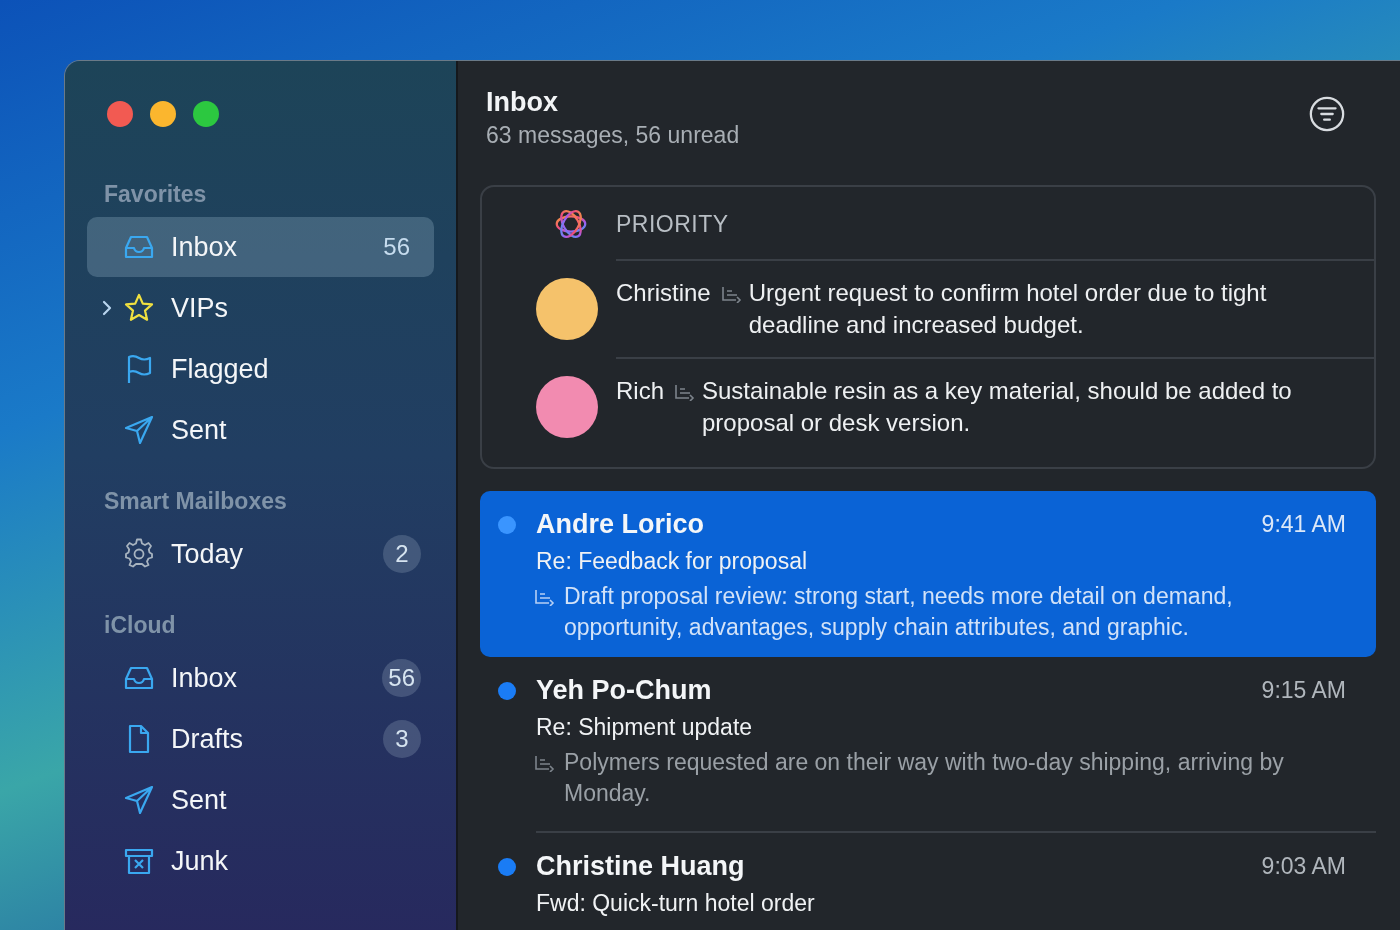 This screenshot has height=930, width=1400. I want to click on section-heading: Smart Mailboxes, so click(195, 501).